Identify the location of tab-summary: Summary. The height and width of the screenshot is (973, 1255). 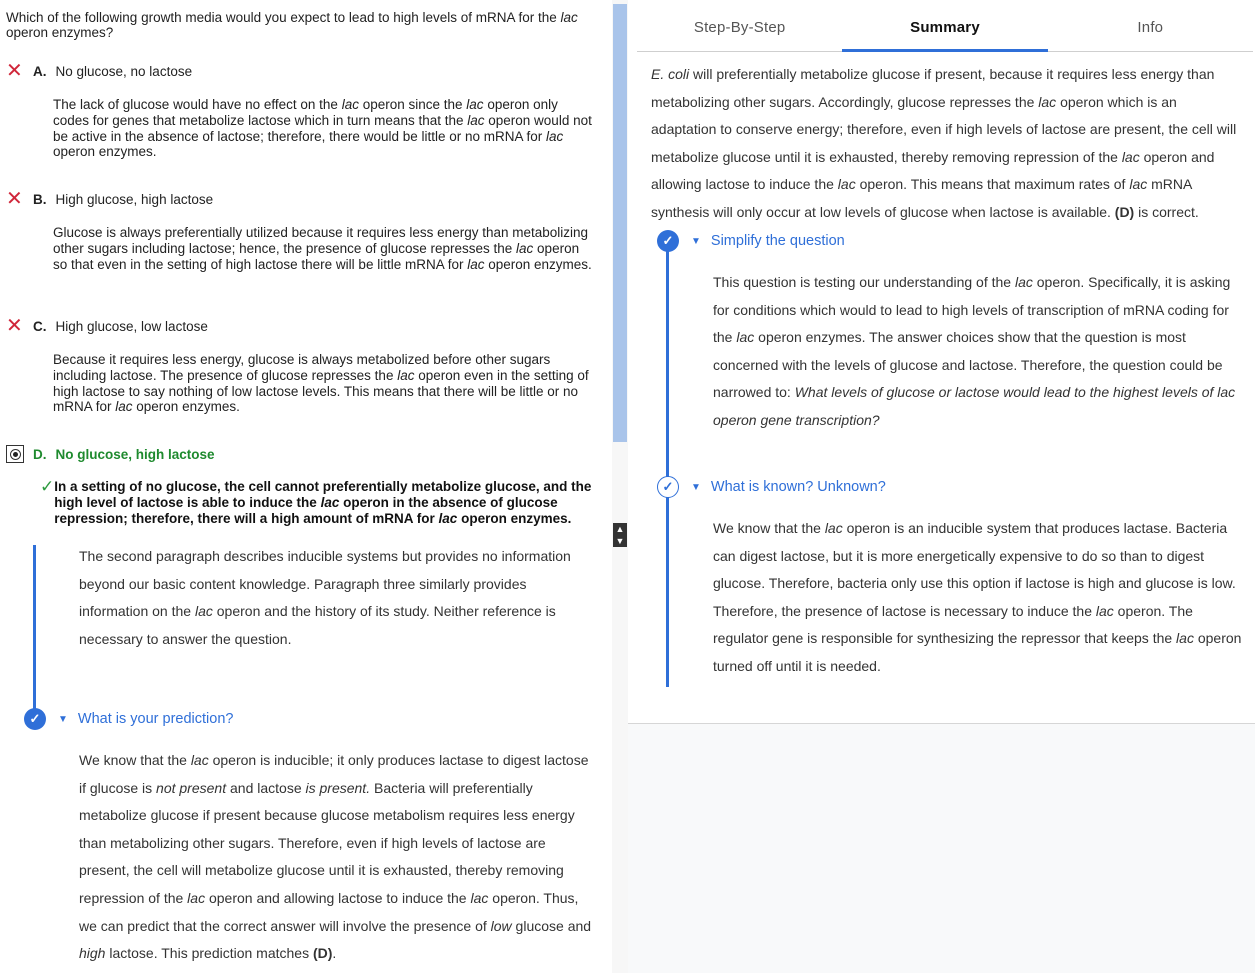
(945, 26).